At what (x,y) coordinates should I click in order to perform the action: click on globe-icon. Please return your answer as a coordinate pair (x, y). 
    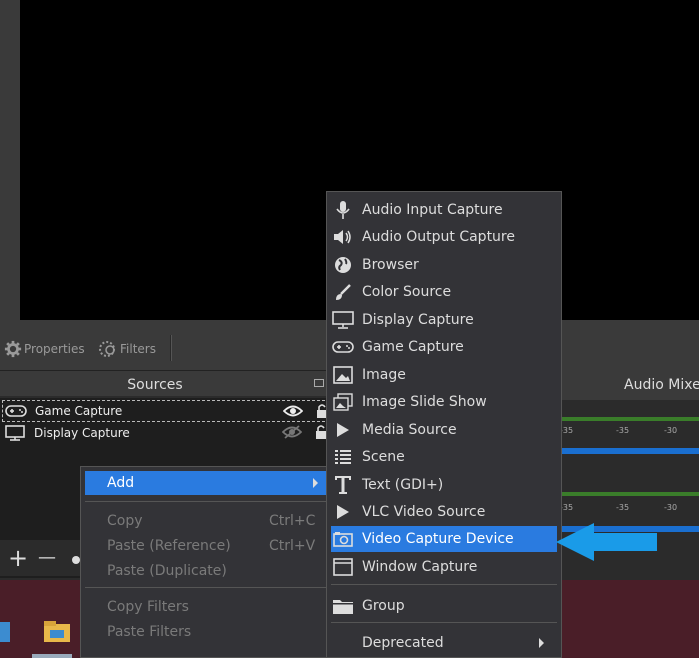
    Looking at the image, I should click on (343, 265).